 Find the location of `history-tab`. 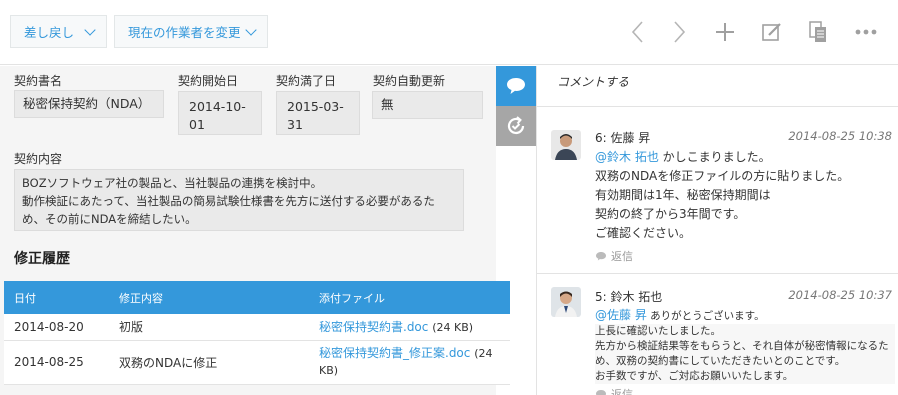

history-tab is located at coordinates (516, 126).